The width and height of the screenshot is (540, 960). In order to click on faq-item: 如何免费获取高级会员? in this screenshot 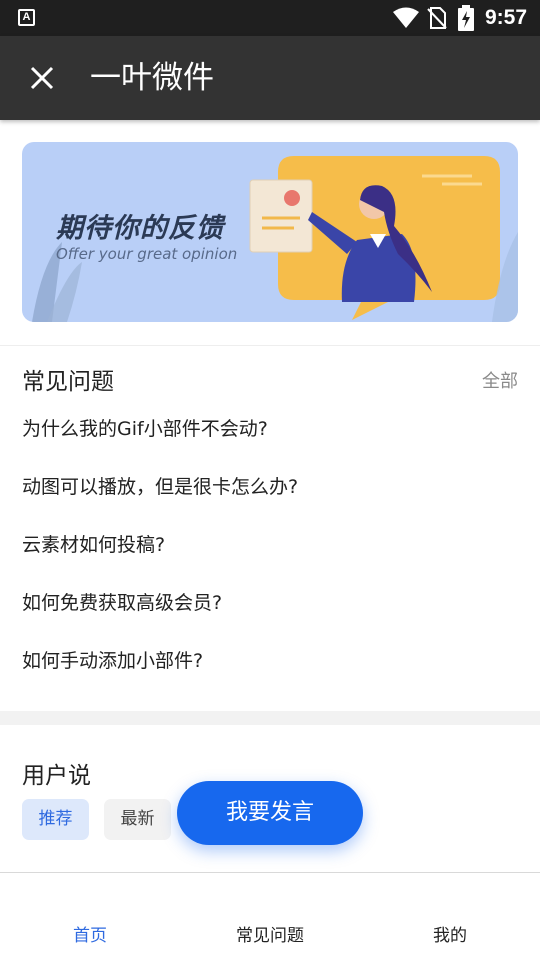, I will do `click(270, 617)`.